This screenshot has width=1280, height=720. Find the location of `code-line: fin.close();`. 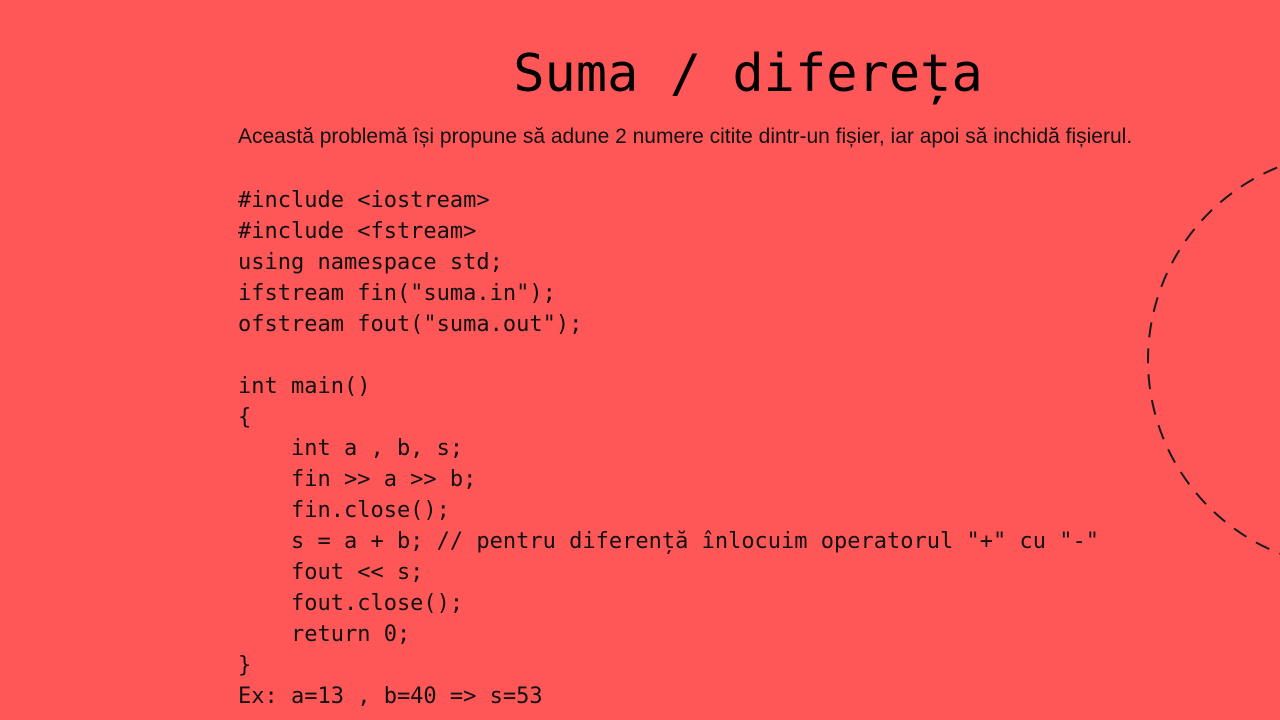

code-line: fin.close(); is located at coordinates (344, 510).